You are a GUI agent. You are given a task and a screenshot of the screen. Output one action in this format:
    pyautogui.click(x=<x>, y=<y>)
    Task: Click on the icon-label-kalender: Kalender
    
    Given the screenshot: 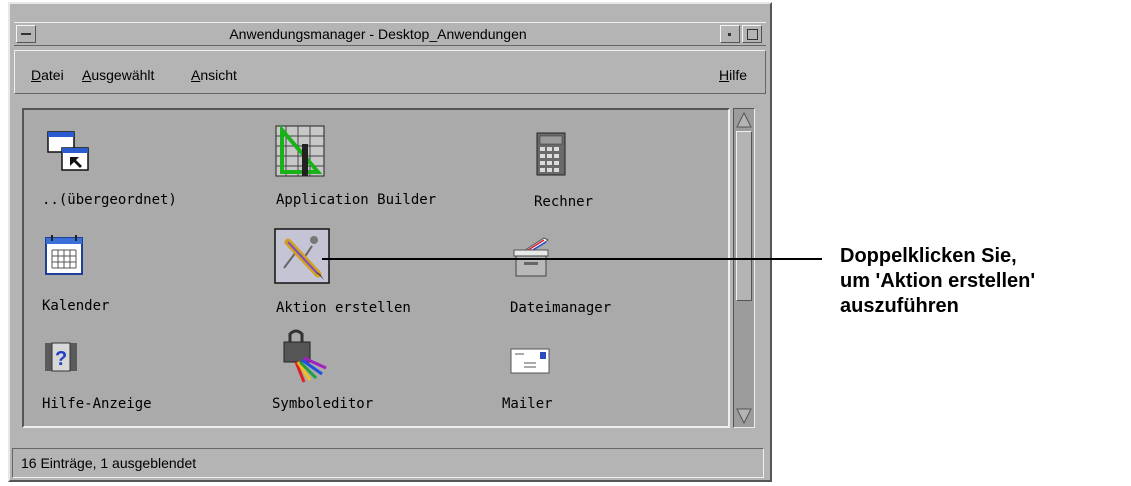 What is the action you would take?
    pyautogui.click(x=76, y=306)
    